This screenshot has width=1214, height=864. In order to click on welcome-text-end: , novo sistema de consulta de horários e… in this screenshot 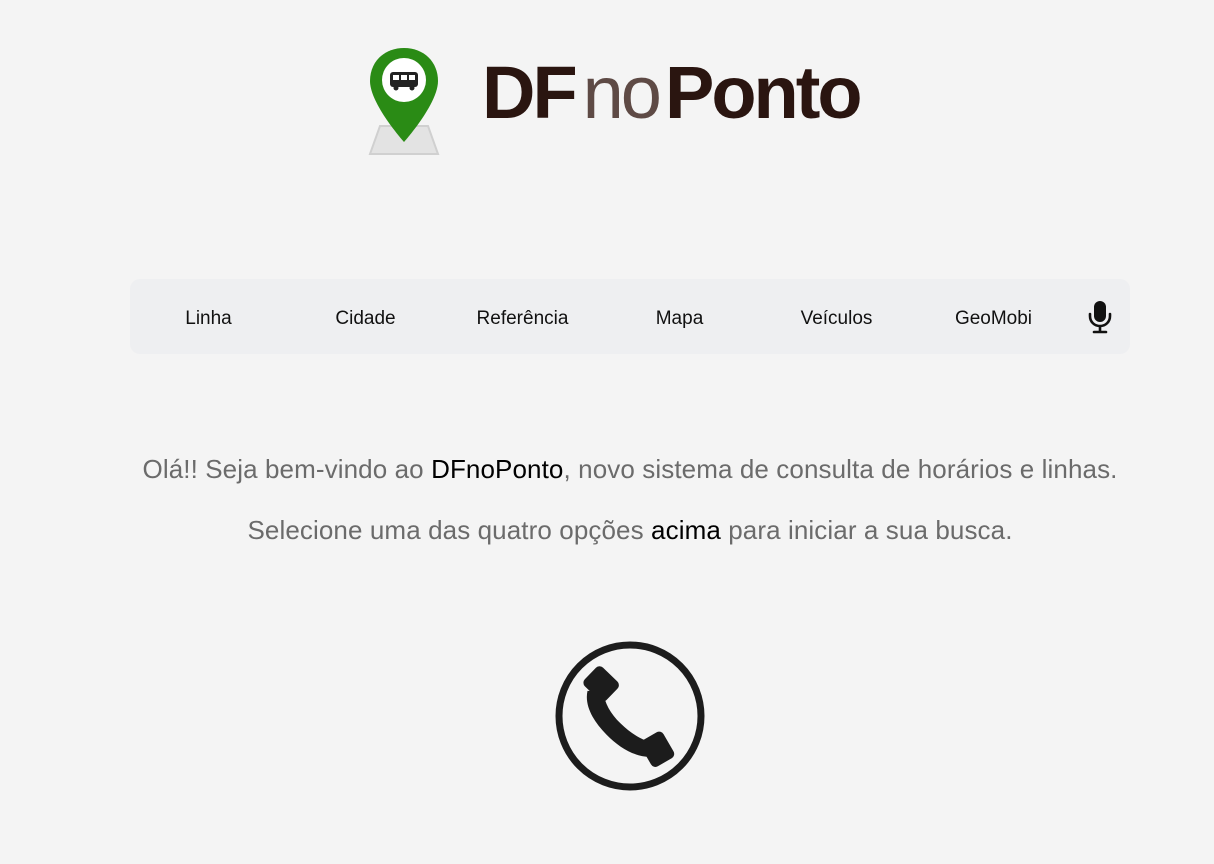, I will do `click(840, 469)`.